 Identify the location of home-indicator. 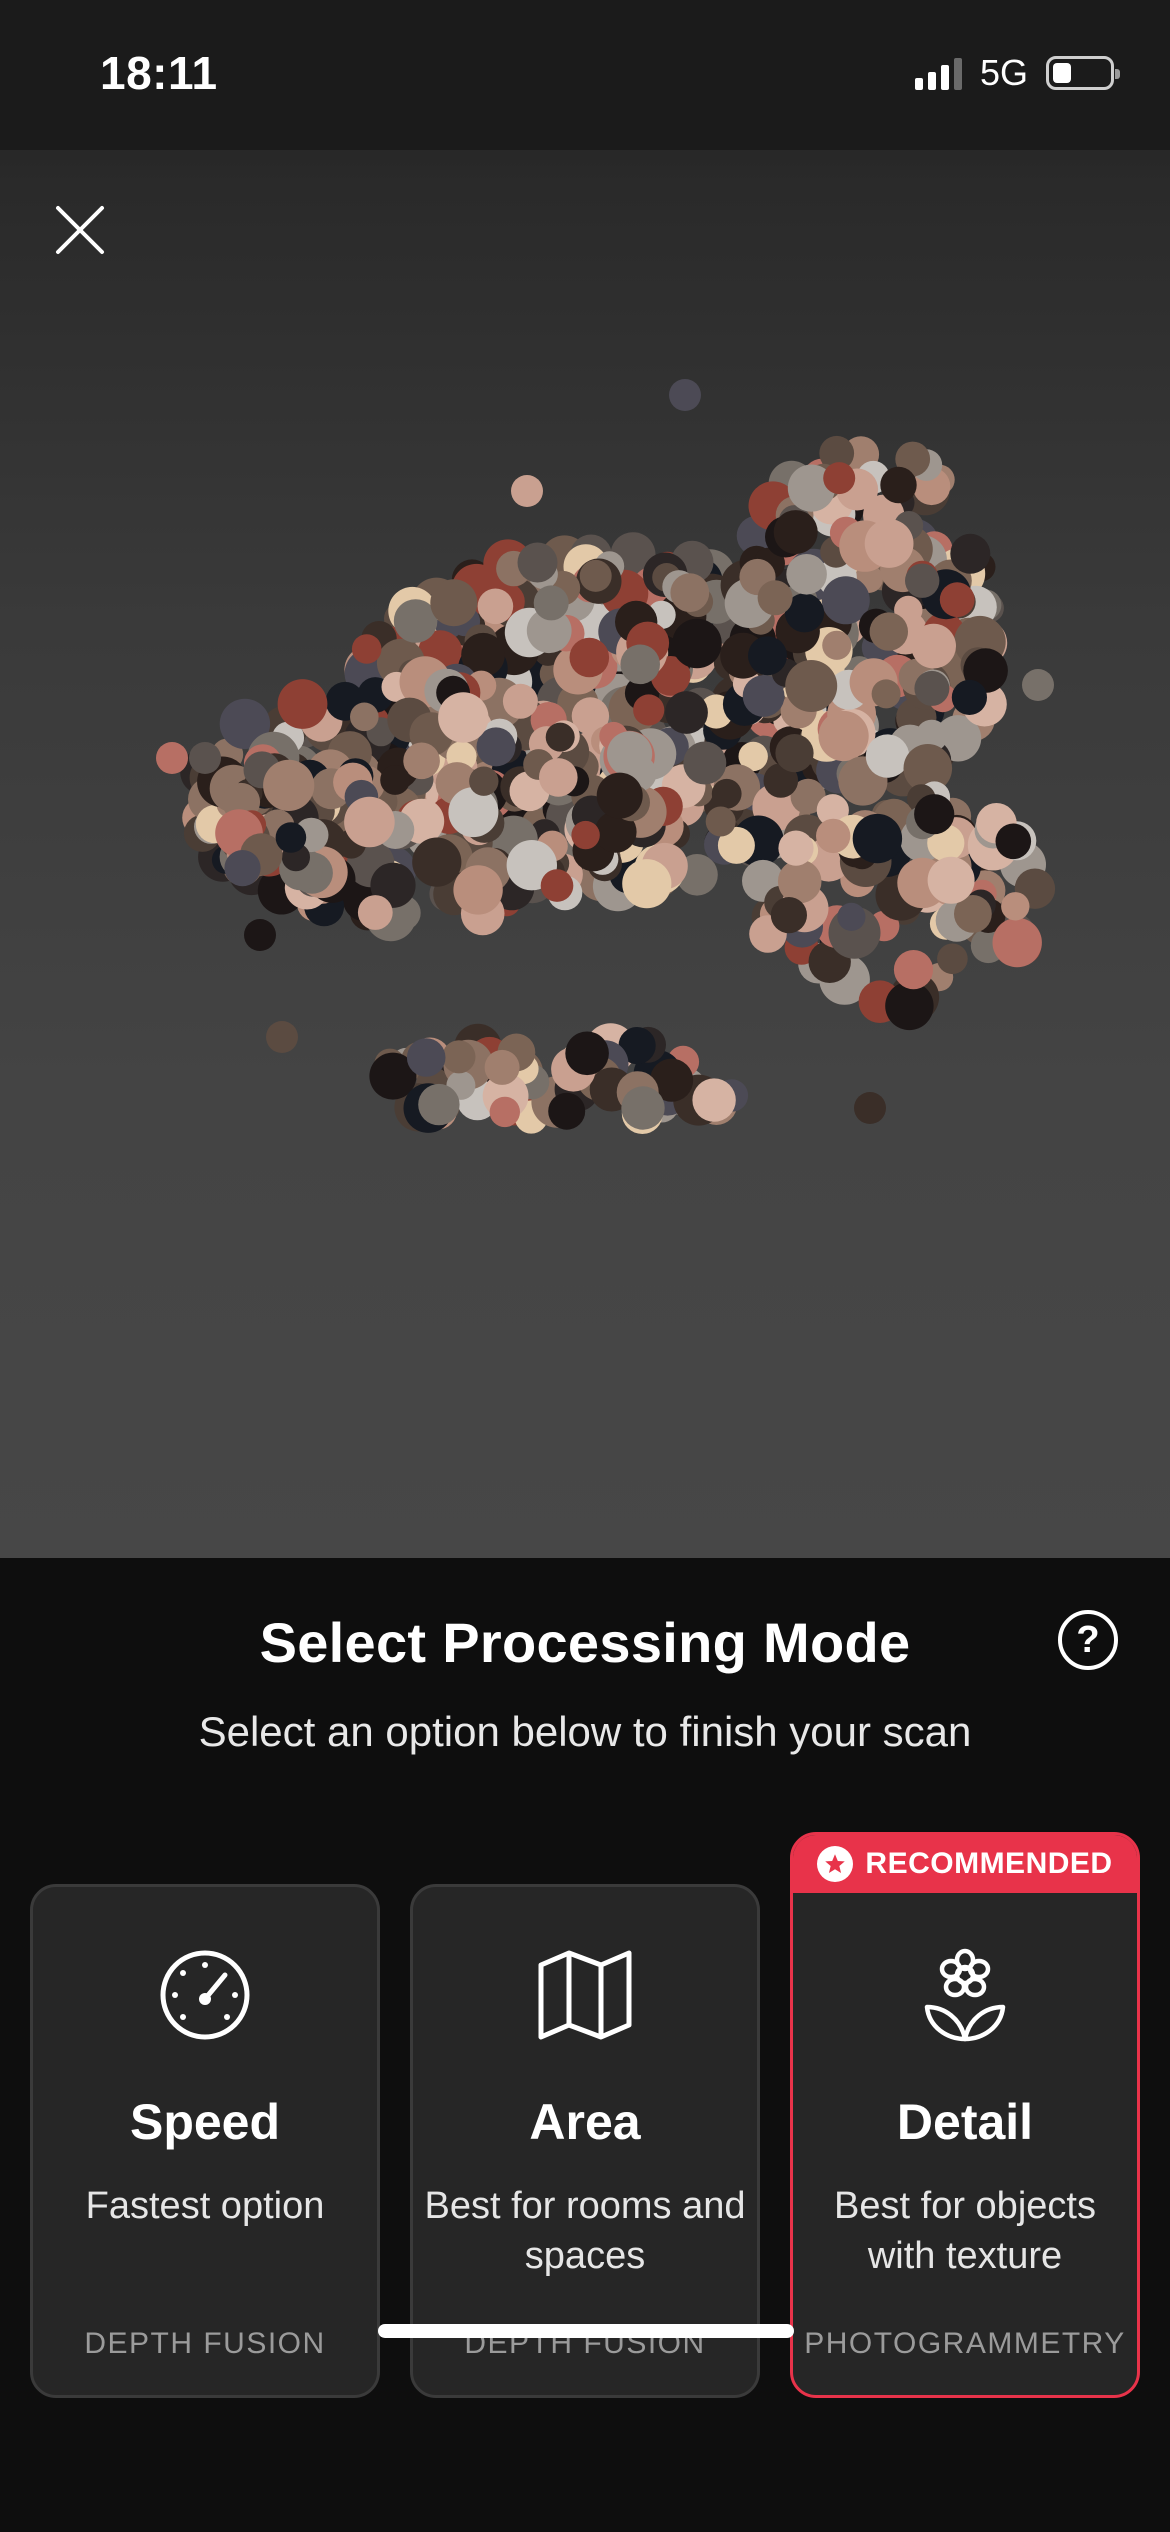
(586, 2331).